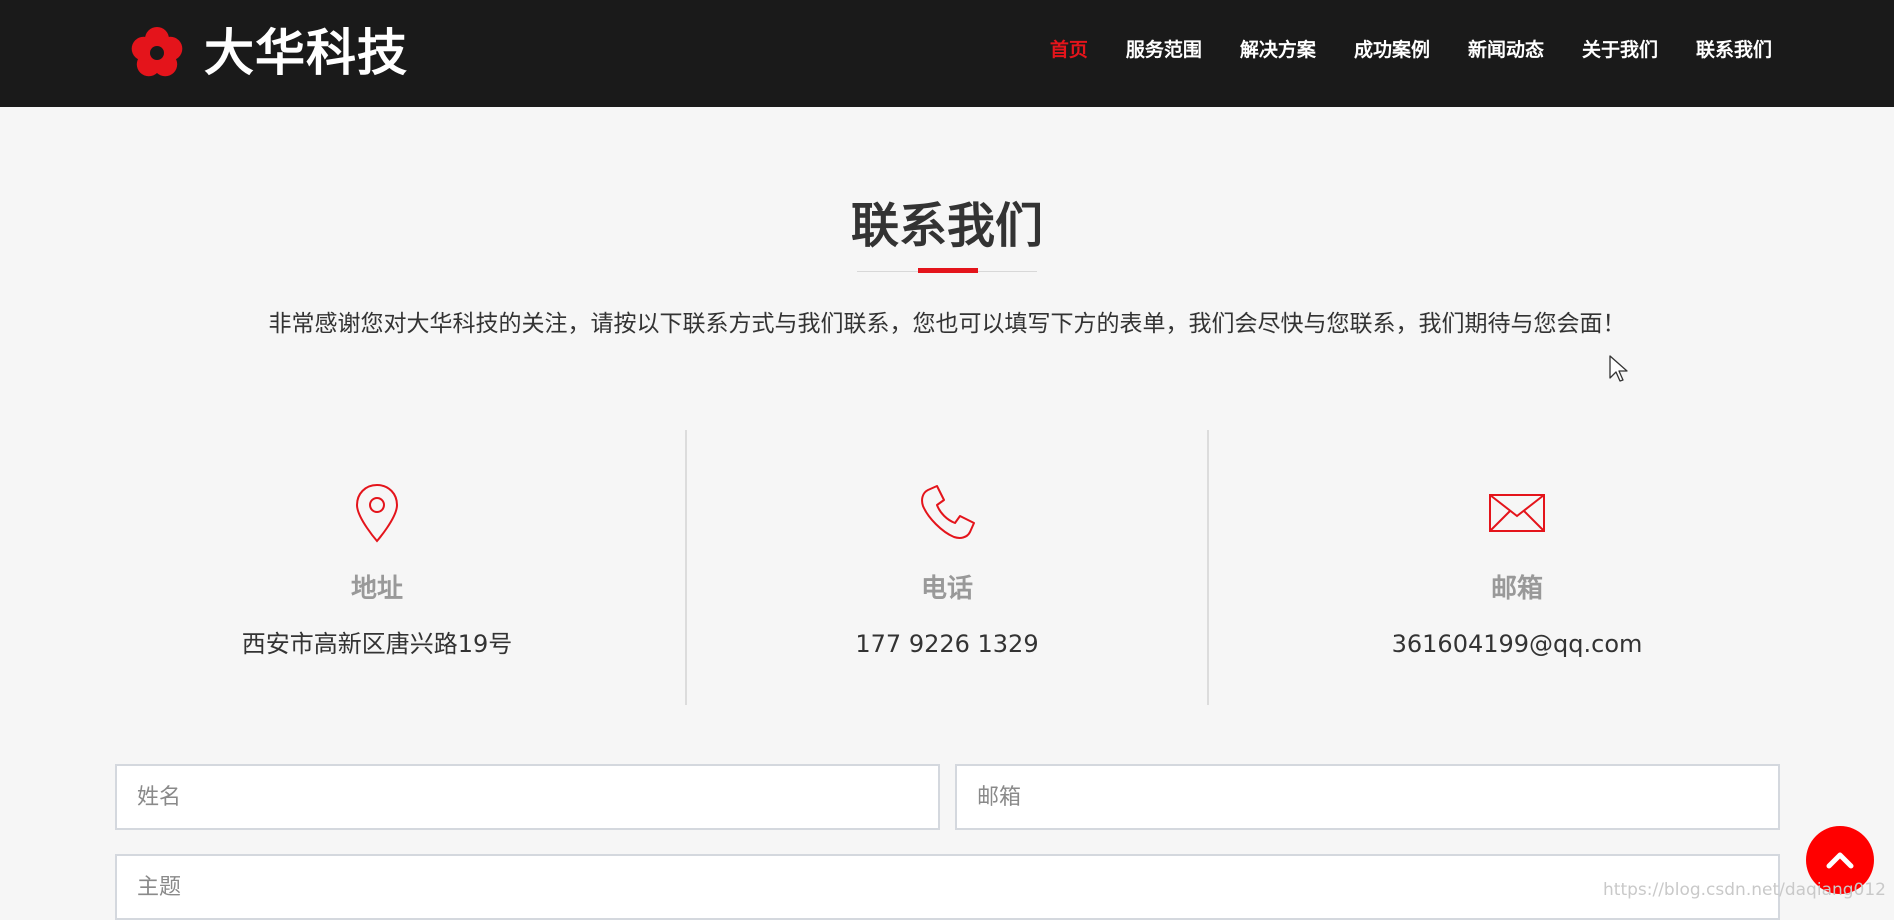 This screenshot has height=920, width=1894. What do you see at coordinates (306, 53) in the screenshot?
I see `logo-text: 大华科技` at bounding box center [306, 53].